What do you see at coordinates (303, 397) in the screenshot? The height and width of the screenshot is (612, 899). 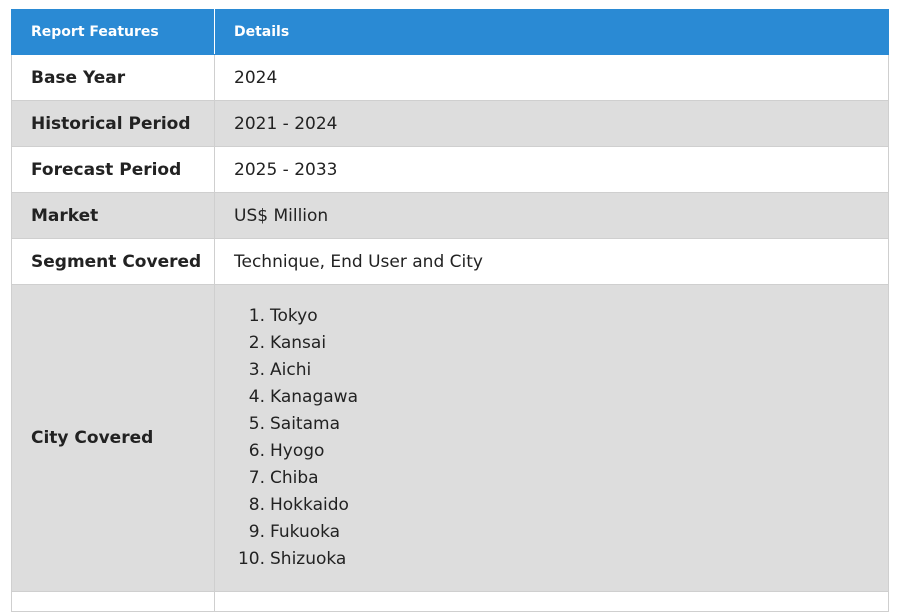 I see `city-list-item: Kanagawa` at bounding box center [303, 397].